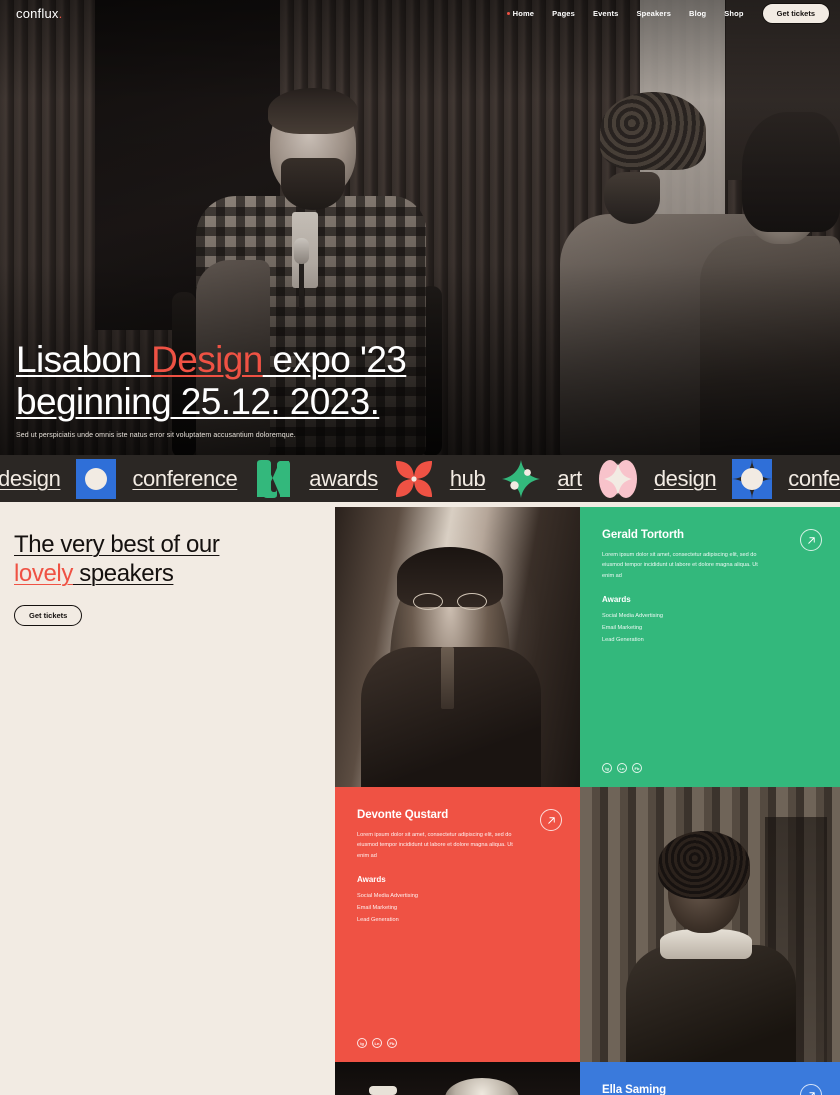 The image size is (840, 1095). Describe the element at coordinates (403, 815) in the screenshot. I see `speaker-name: Devonte Qustard` at that location.